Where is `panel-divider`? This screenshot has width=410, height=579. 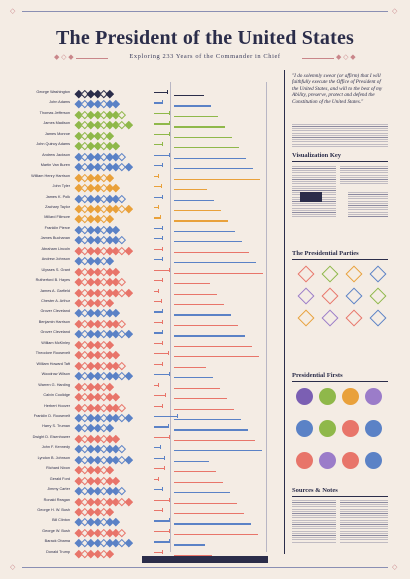 panel-divider is located at coordinates (284, 312).